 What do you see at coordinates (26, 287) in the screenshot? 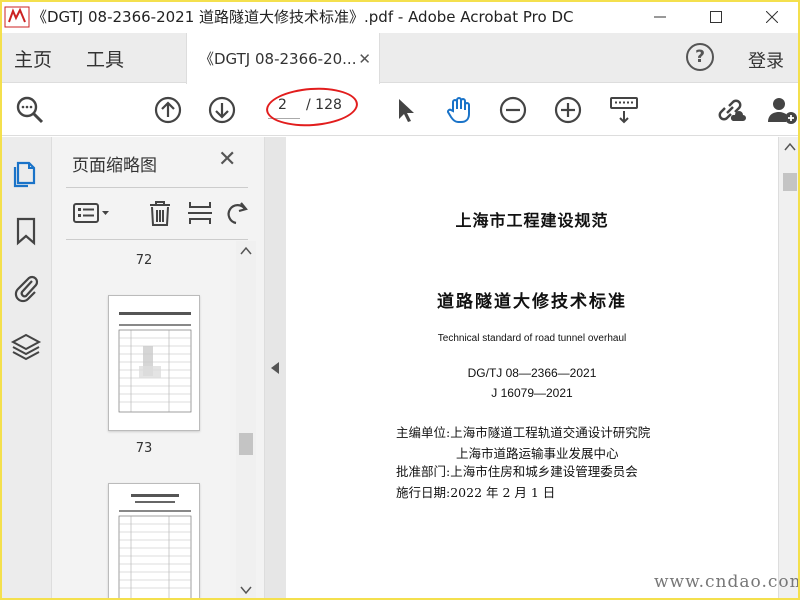
I see `attachment-icon` at bounding box center [26, 287].